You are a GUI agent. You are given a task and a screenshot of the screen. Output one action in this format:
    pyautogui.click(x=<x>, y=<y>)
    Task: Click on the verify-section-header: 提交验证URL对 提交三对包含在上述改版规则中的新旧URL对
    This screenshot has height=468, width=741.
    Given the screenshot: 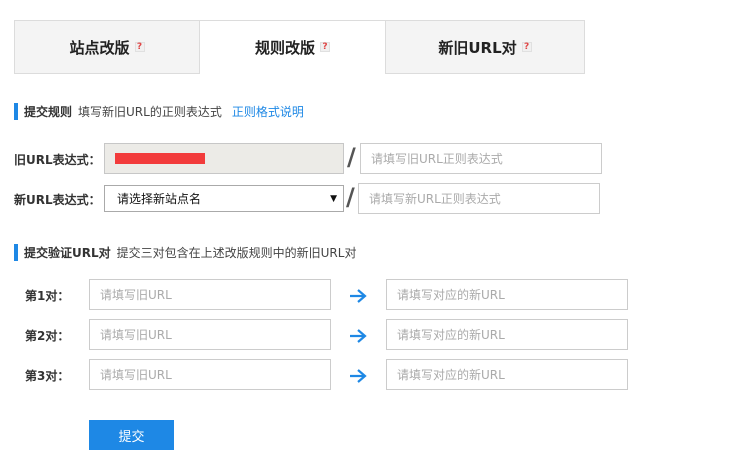 What is the action you would take?
    pyautogui.click(x=190, y=252)
    